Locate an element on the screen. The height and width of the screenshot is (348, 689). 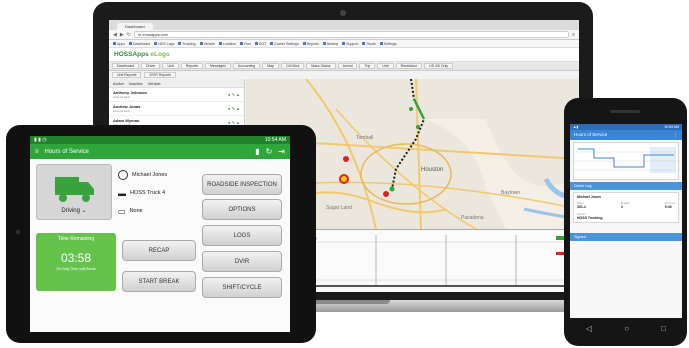
tablet-appbar: ≡ Hours of Service ▮ ↻ ⇥ is located at coordinates (160, 151).